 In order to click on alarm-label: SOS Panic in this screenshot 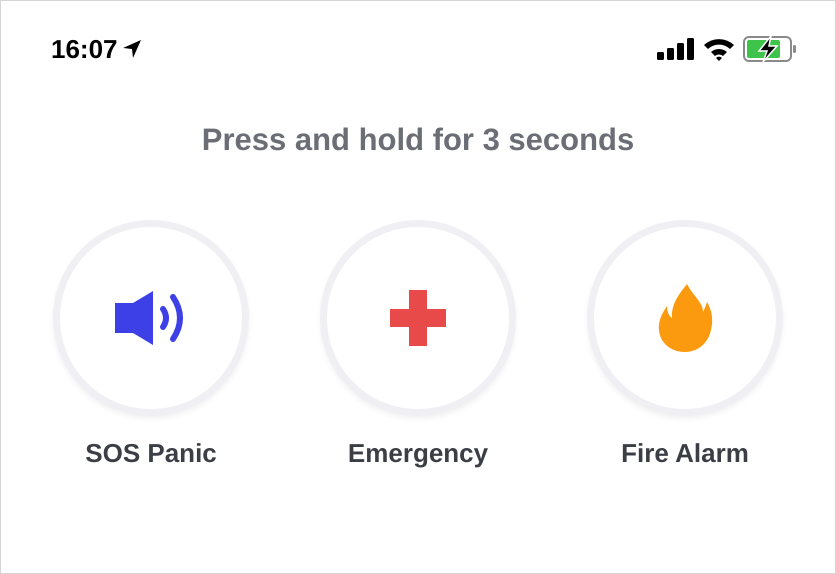, I will do `click(151, 453)`.